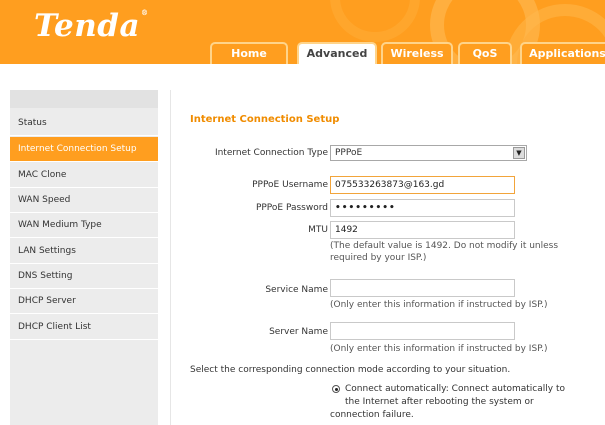 The height and width of the screenshot is (425, 605). What do you see at coordinates (84, 175) in the screenshot?
I see `sidebar-item-mac-clone: MAC Clone` at bounding box center [84, 175].